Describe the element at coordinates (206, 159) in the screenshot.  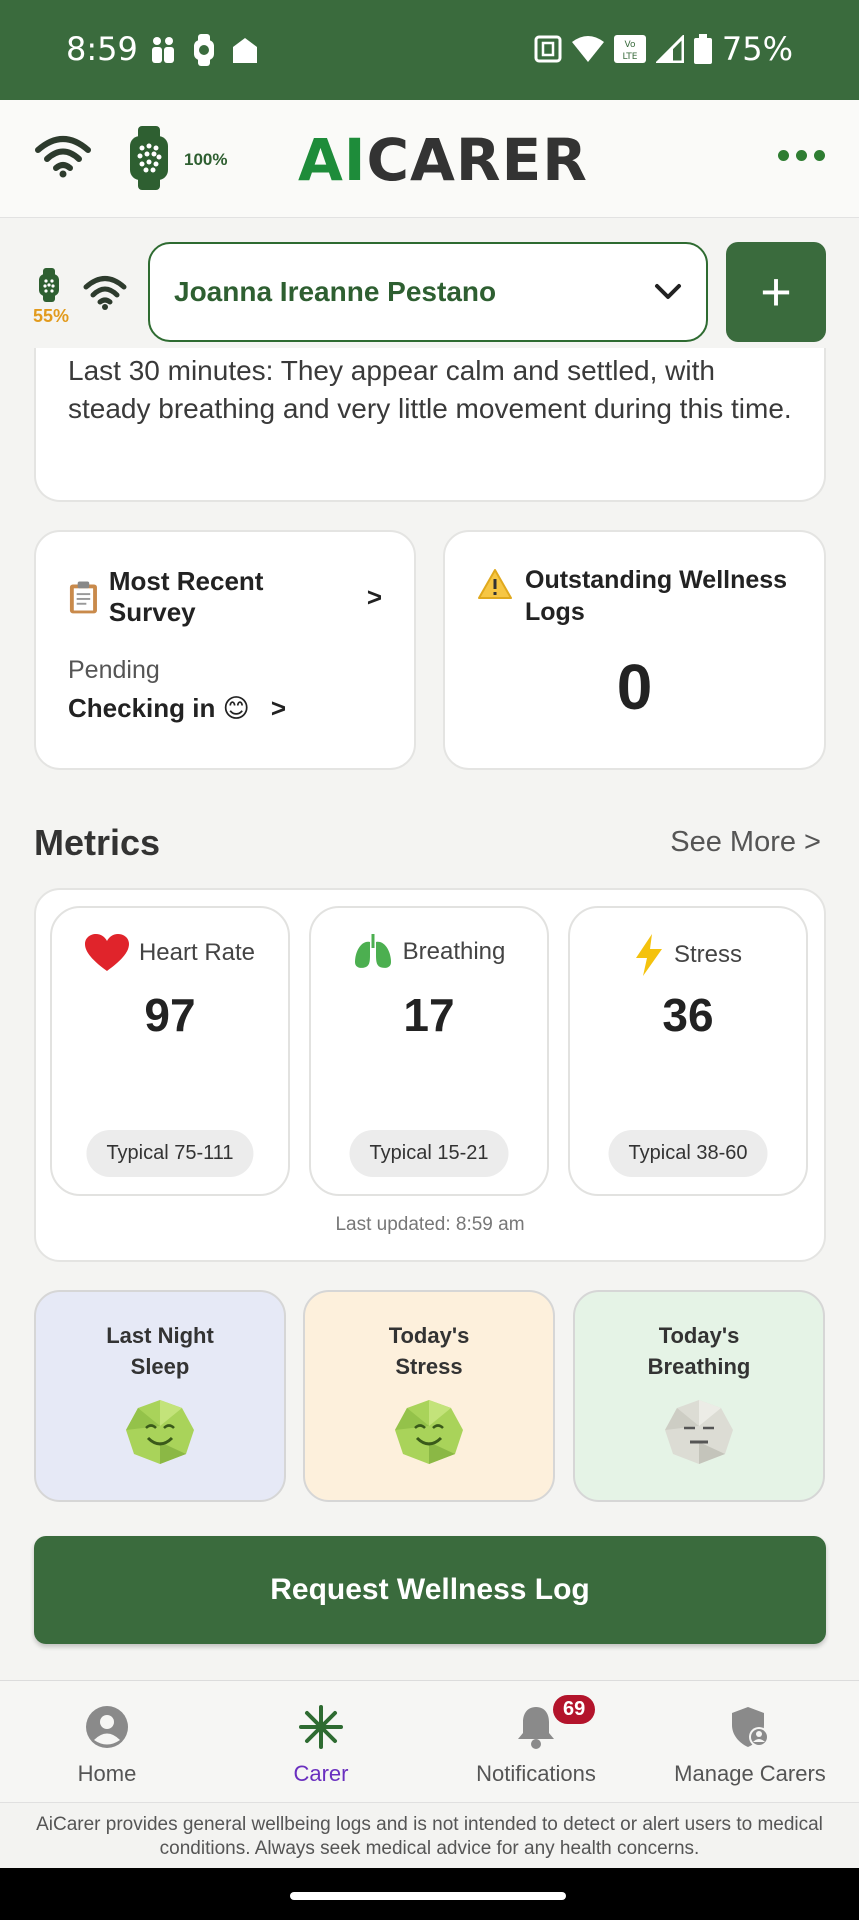
I see `watch-battery: 100%` at that location.